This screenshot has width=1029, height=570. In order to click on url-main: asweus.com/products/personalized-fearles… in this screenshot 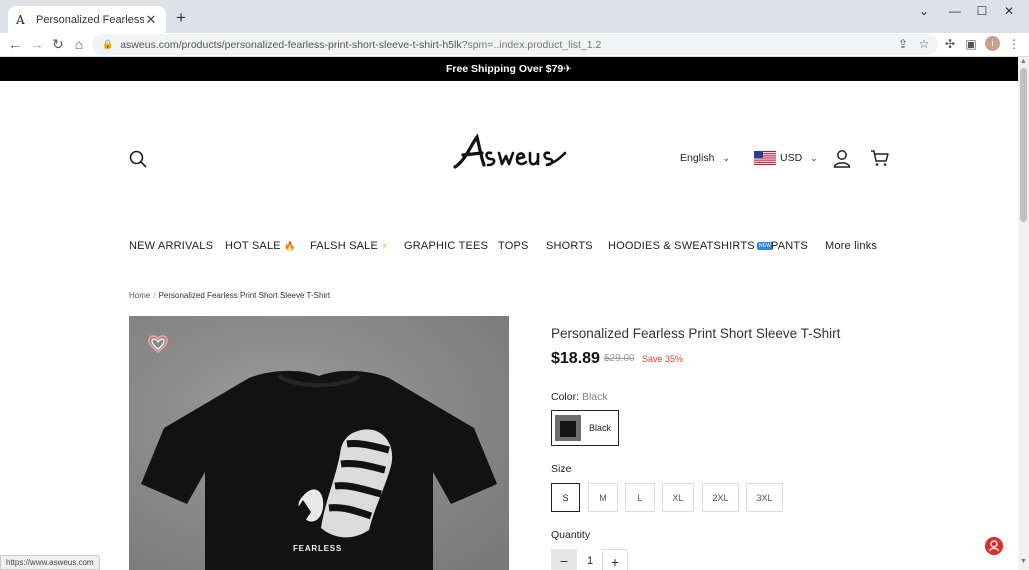, I will do `click(291, 44)`.